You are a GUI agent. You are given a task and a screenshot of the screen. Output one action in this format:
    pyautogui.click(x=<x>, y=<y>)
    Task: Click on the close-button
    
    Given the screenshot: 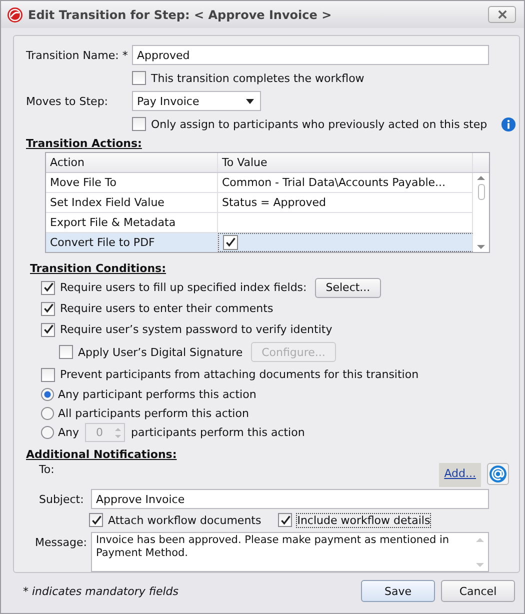 What is the action you would take?
    pyautogui.click(x=502, y=14)
    